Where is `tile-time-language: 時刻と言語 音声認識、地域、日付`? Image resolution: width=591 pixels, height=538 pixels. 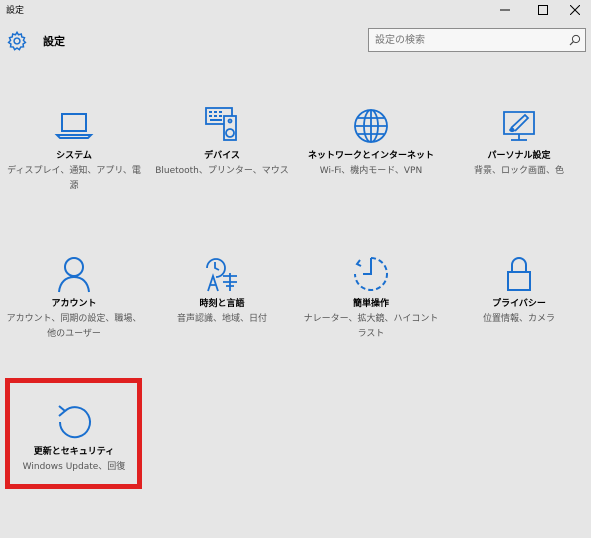 tile-time-language: 時刻と言語 音声認識、地域、日付 is located at coordinates (222, 304).